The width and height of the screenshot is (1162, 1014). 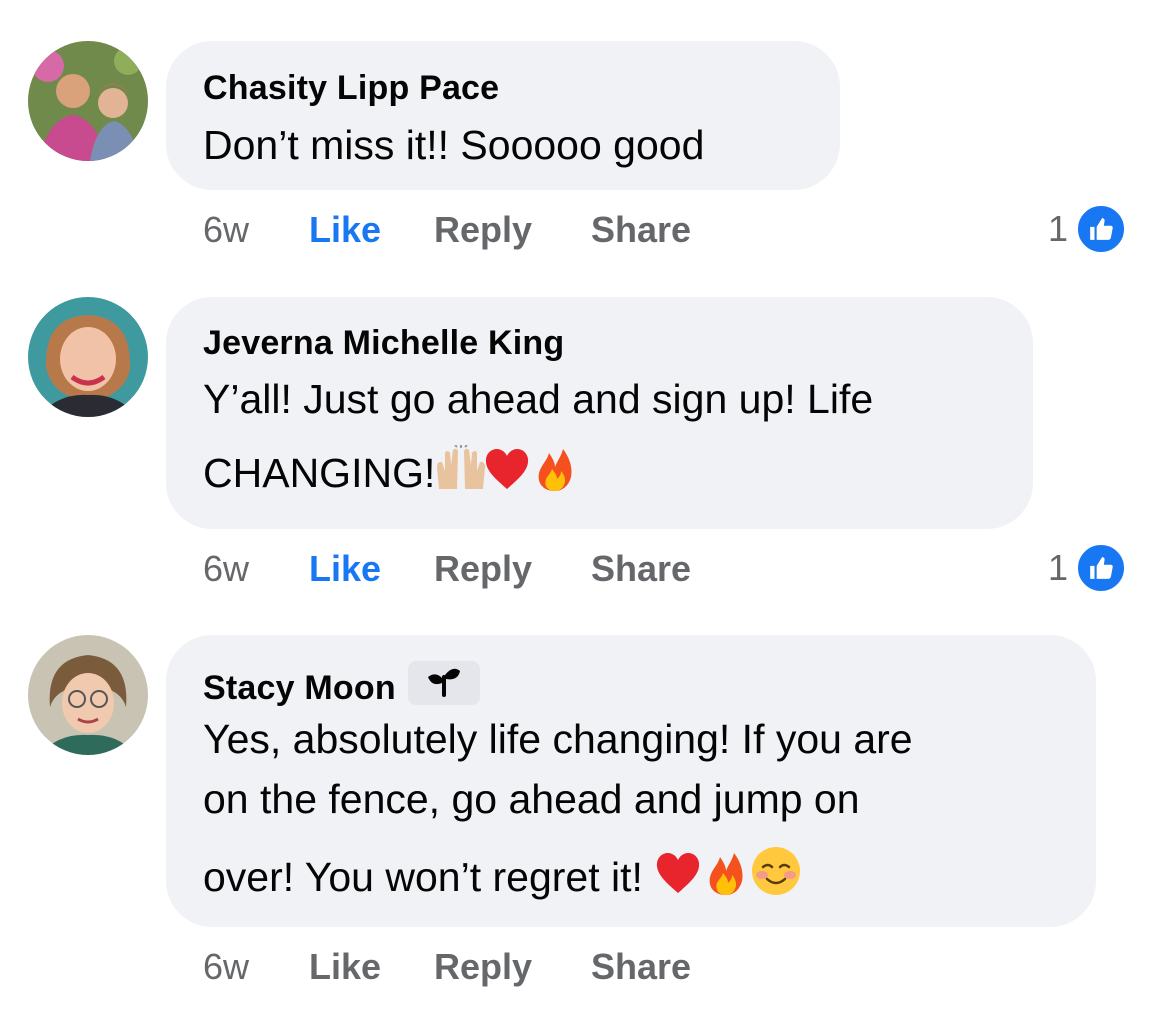 What do you see at coordinates (443, 683) in the screenshot?
I see `new-member-sprout-icon` at bounding box center [443, 683].